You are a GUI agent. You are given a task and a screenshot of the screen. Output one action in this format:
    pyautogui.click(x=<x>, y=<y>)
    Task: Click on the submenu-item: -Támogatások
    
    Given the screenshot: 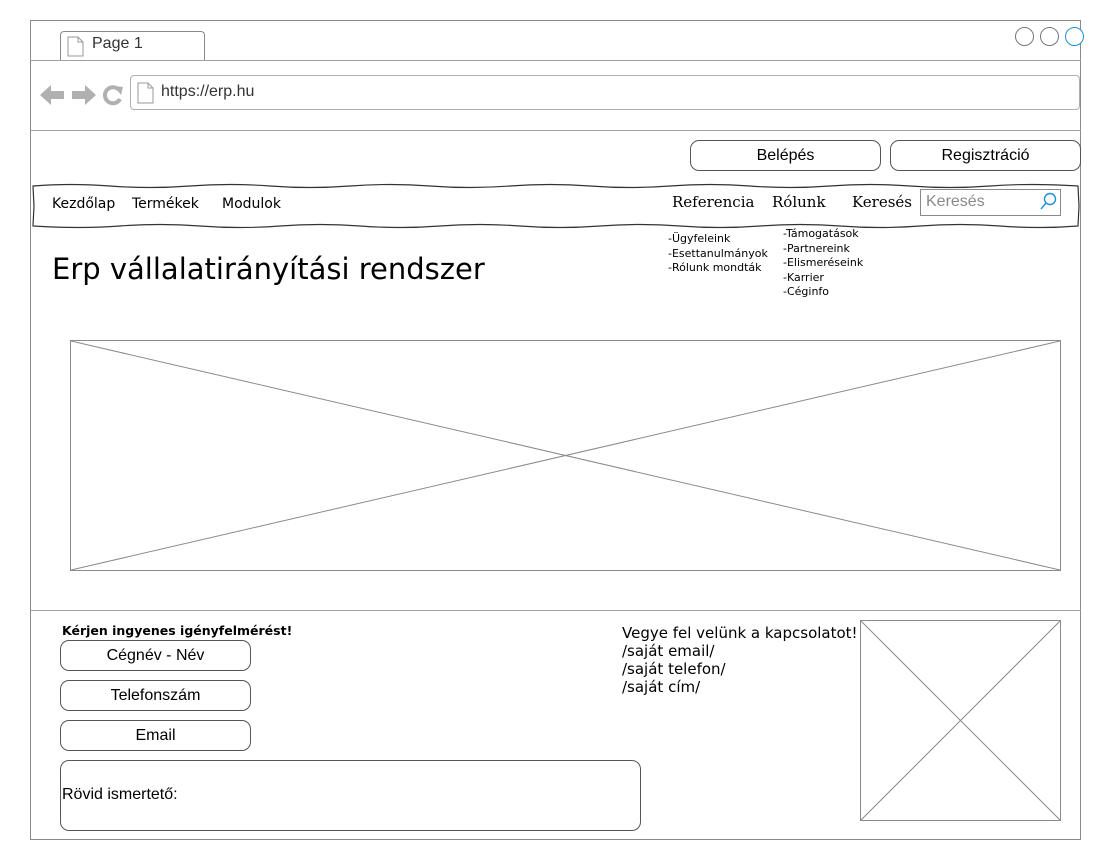 What is the action you would take?
    pyautogui.click(x=823, y=234)
    